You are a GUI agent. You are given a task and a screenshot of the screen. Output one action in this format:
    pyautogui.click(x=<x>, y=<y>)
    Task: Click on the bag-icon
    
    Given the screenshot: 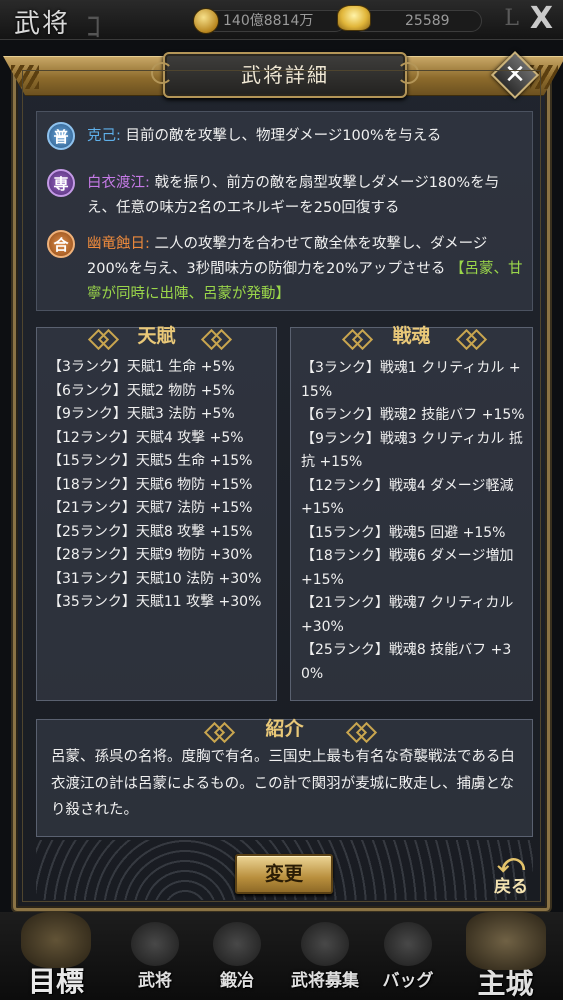 What is the action you would take?
    pyautogui.click(x=408, y=944)
    